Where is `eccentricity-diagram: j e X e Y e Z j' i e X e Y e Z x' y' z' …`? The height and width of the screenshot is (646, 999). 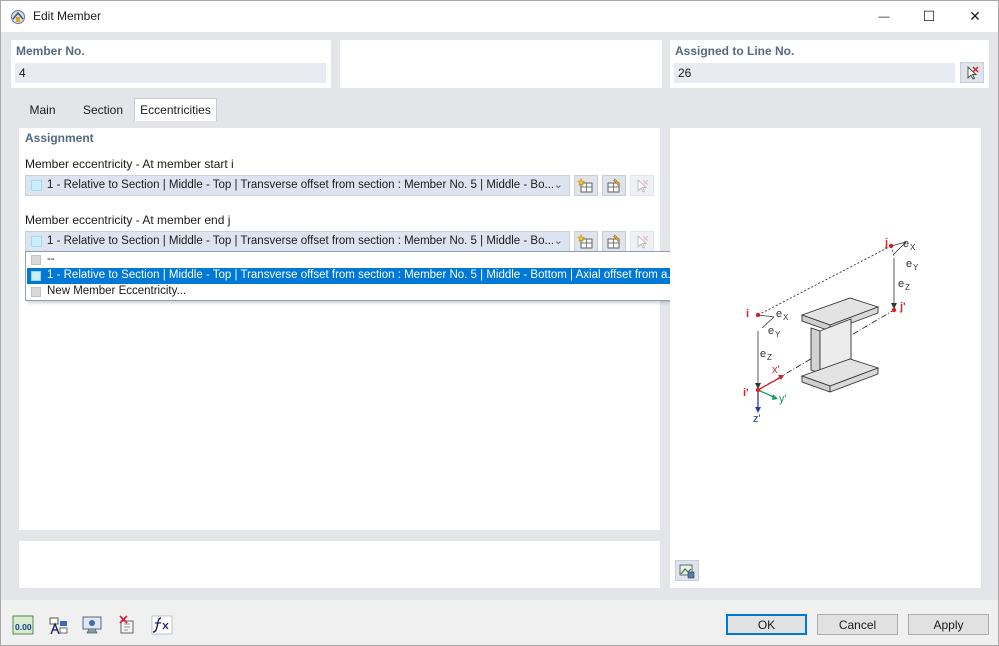 eccentricity-diagram: j e X e Y e Z j' i e X e Y e Z x' y' z' … is located at coordinates (831, 331).